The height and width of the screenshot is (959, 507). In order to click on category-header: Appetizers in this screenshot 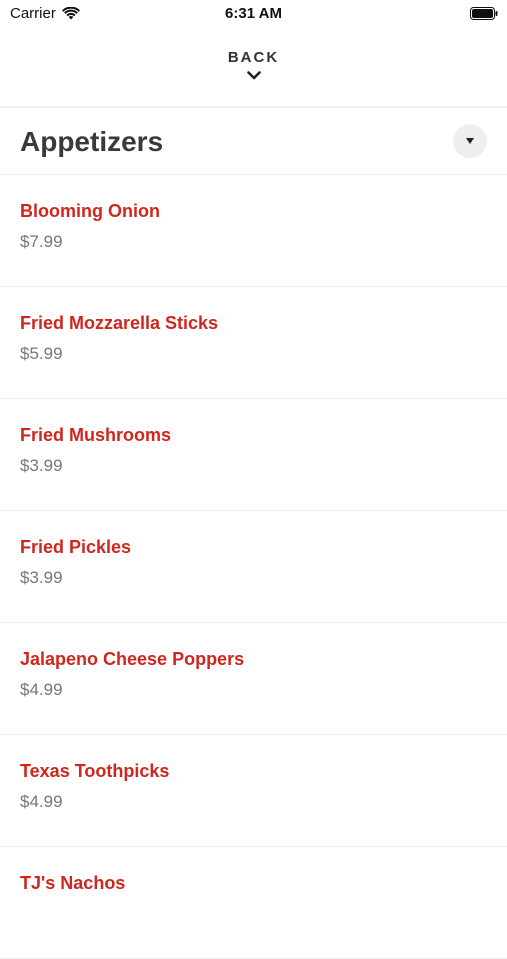, I will do `click(253, 141)`.